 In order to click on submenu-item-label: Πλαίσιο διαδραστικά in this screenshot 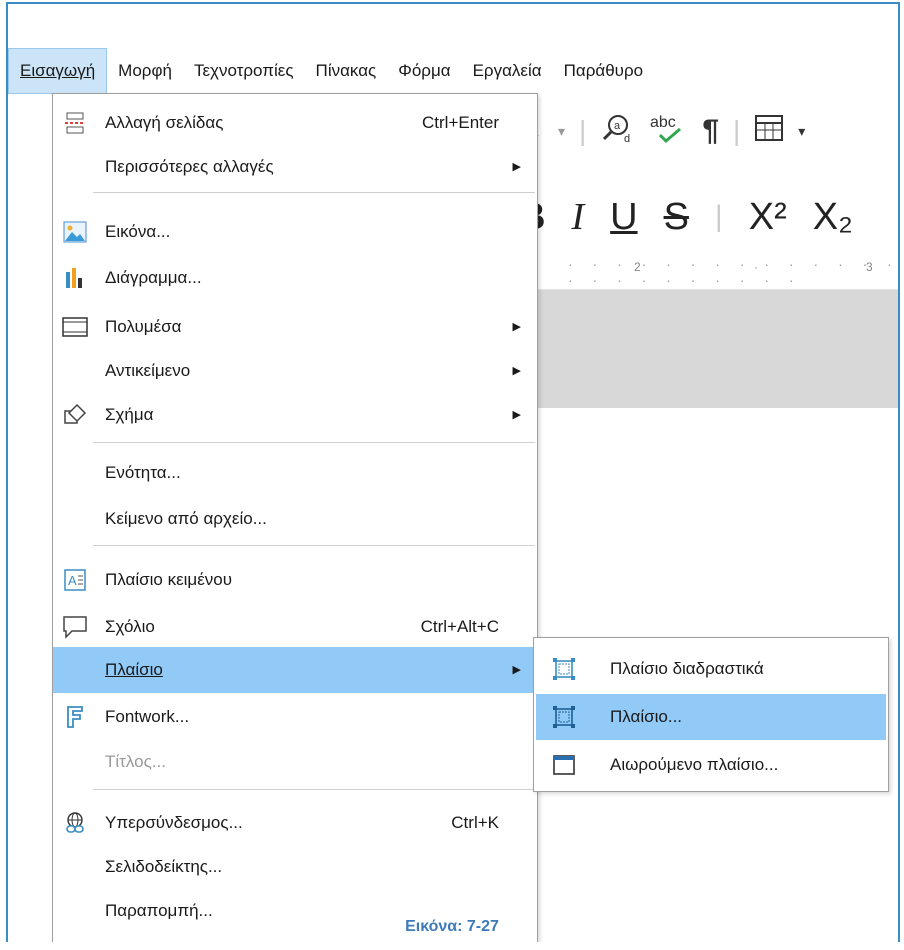, I will do `click(687, 668)`.